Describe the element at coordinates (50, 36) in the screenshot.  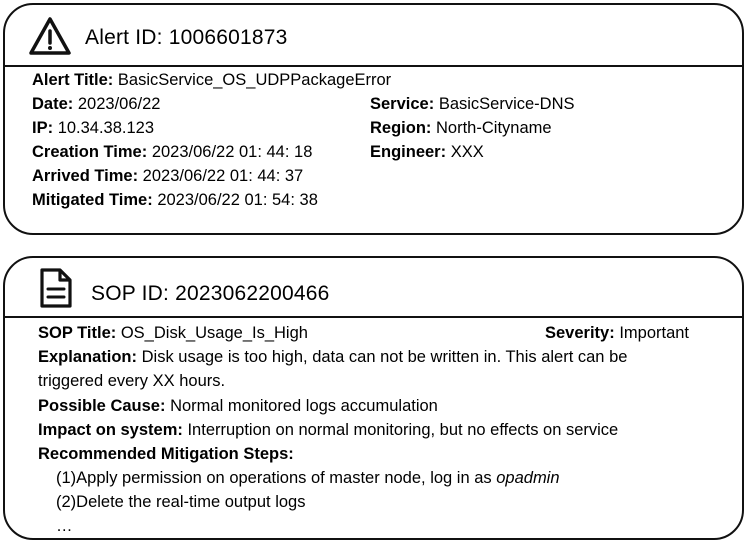
I see `warning-icon` at that location.